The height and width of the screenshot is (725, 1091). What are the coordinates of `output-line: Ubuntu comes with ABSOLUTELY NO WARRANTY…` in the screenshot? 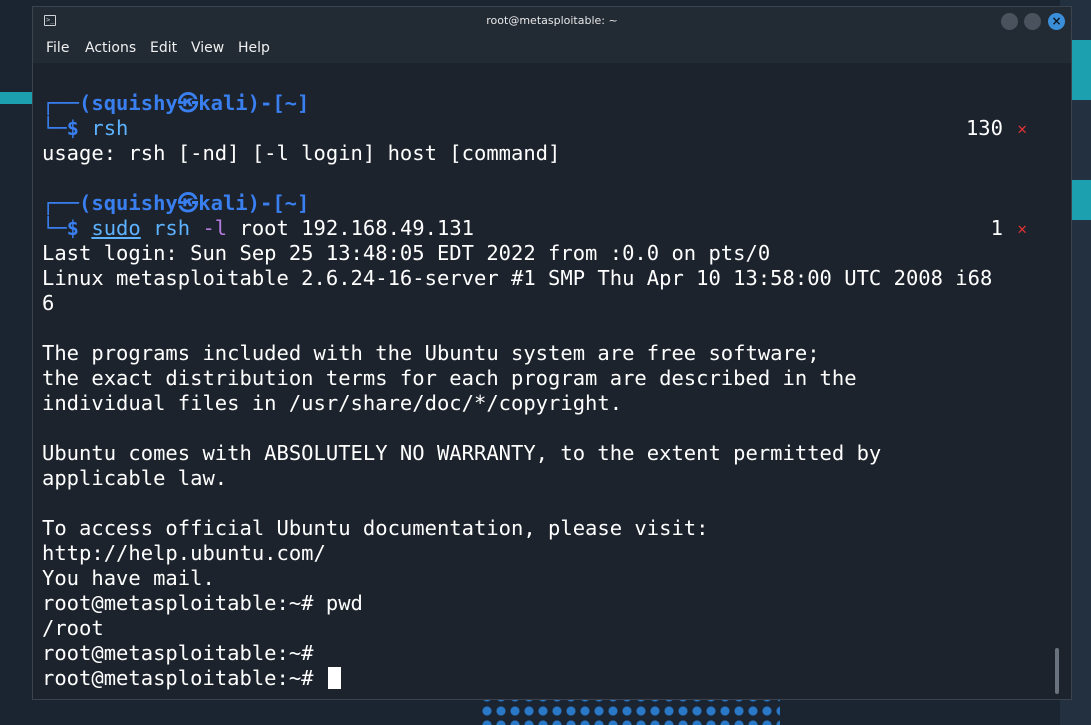 It's located at (462, 453).